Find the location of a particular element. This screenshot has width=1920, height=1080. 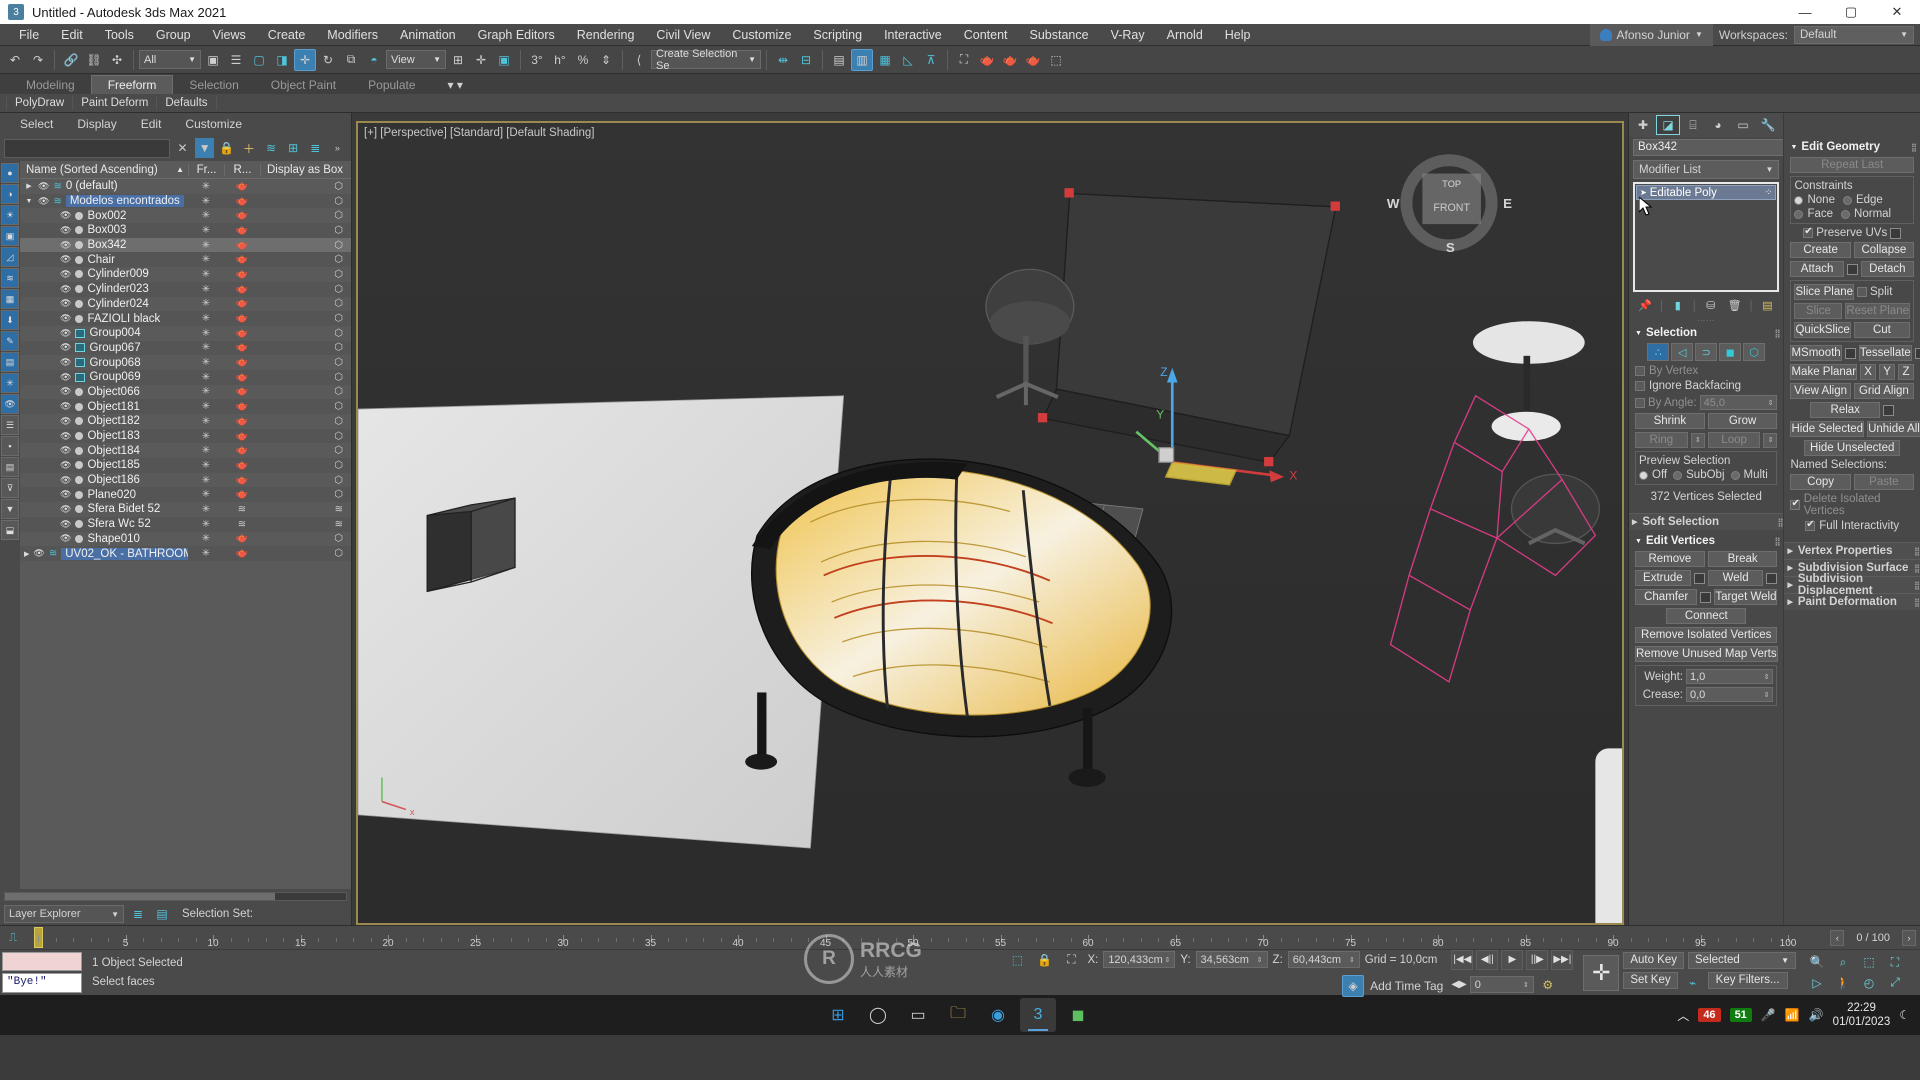

remove-isolated-vertices-button: Remove Isolated Vertices is located at coordinates (1706, 635).